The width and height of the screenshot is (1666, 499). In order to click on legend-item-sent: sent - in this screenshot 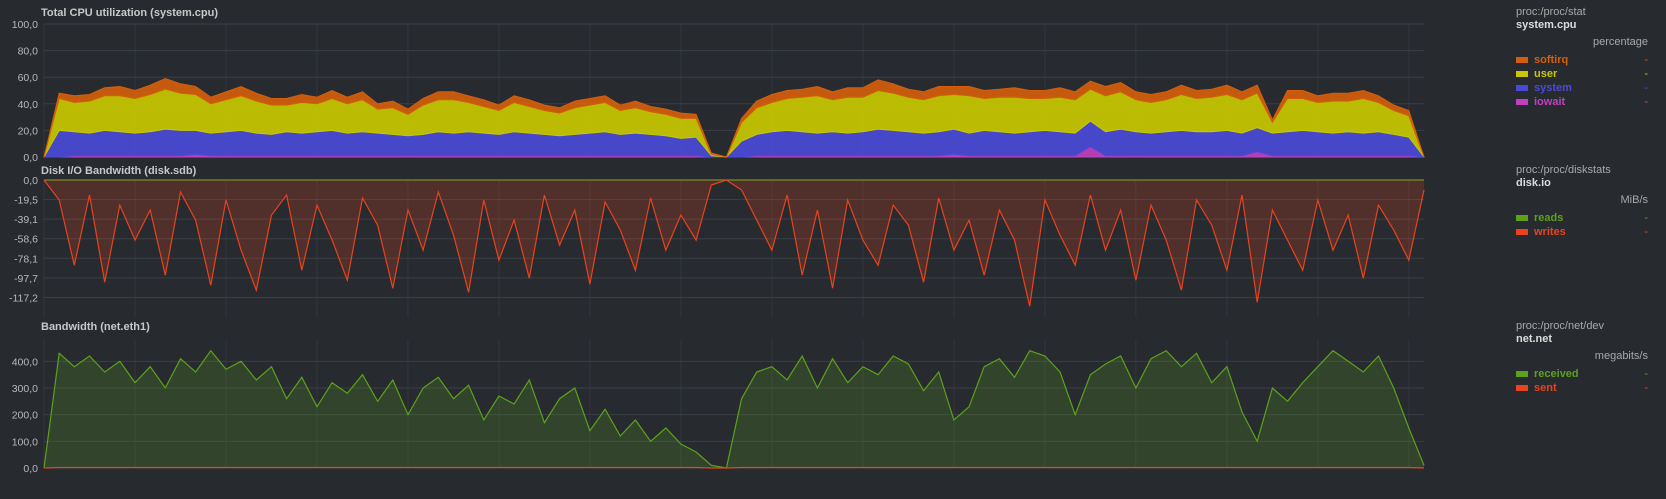, I will do `click(1582, 388)`.